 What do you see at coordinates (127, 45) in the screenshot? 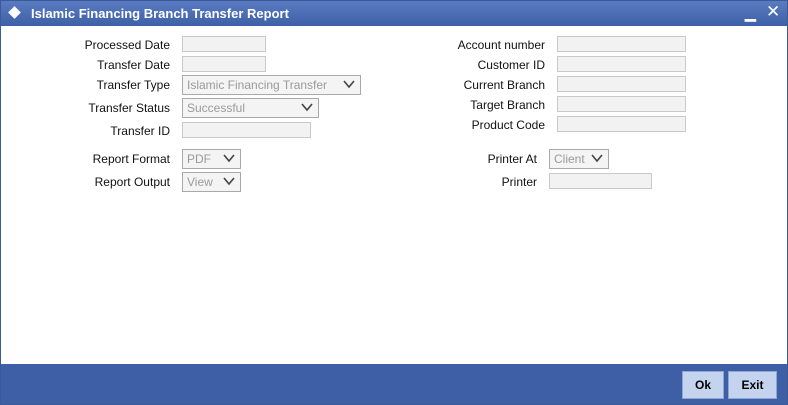
I see `processed-date-label: Processed Date` at bounding box center [127, 45].